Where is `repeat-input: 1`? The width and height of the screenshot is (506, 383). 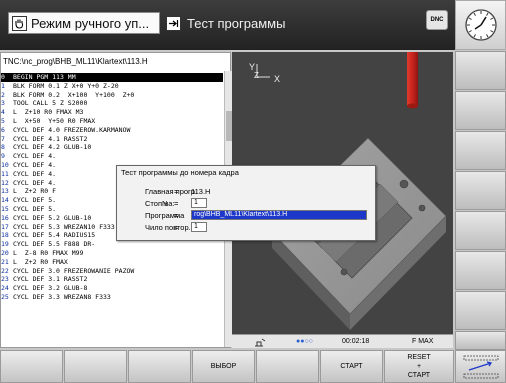 repeat-input: 1 is located at coordinates (199, 227).